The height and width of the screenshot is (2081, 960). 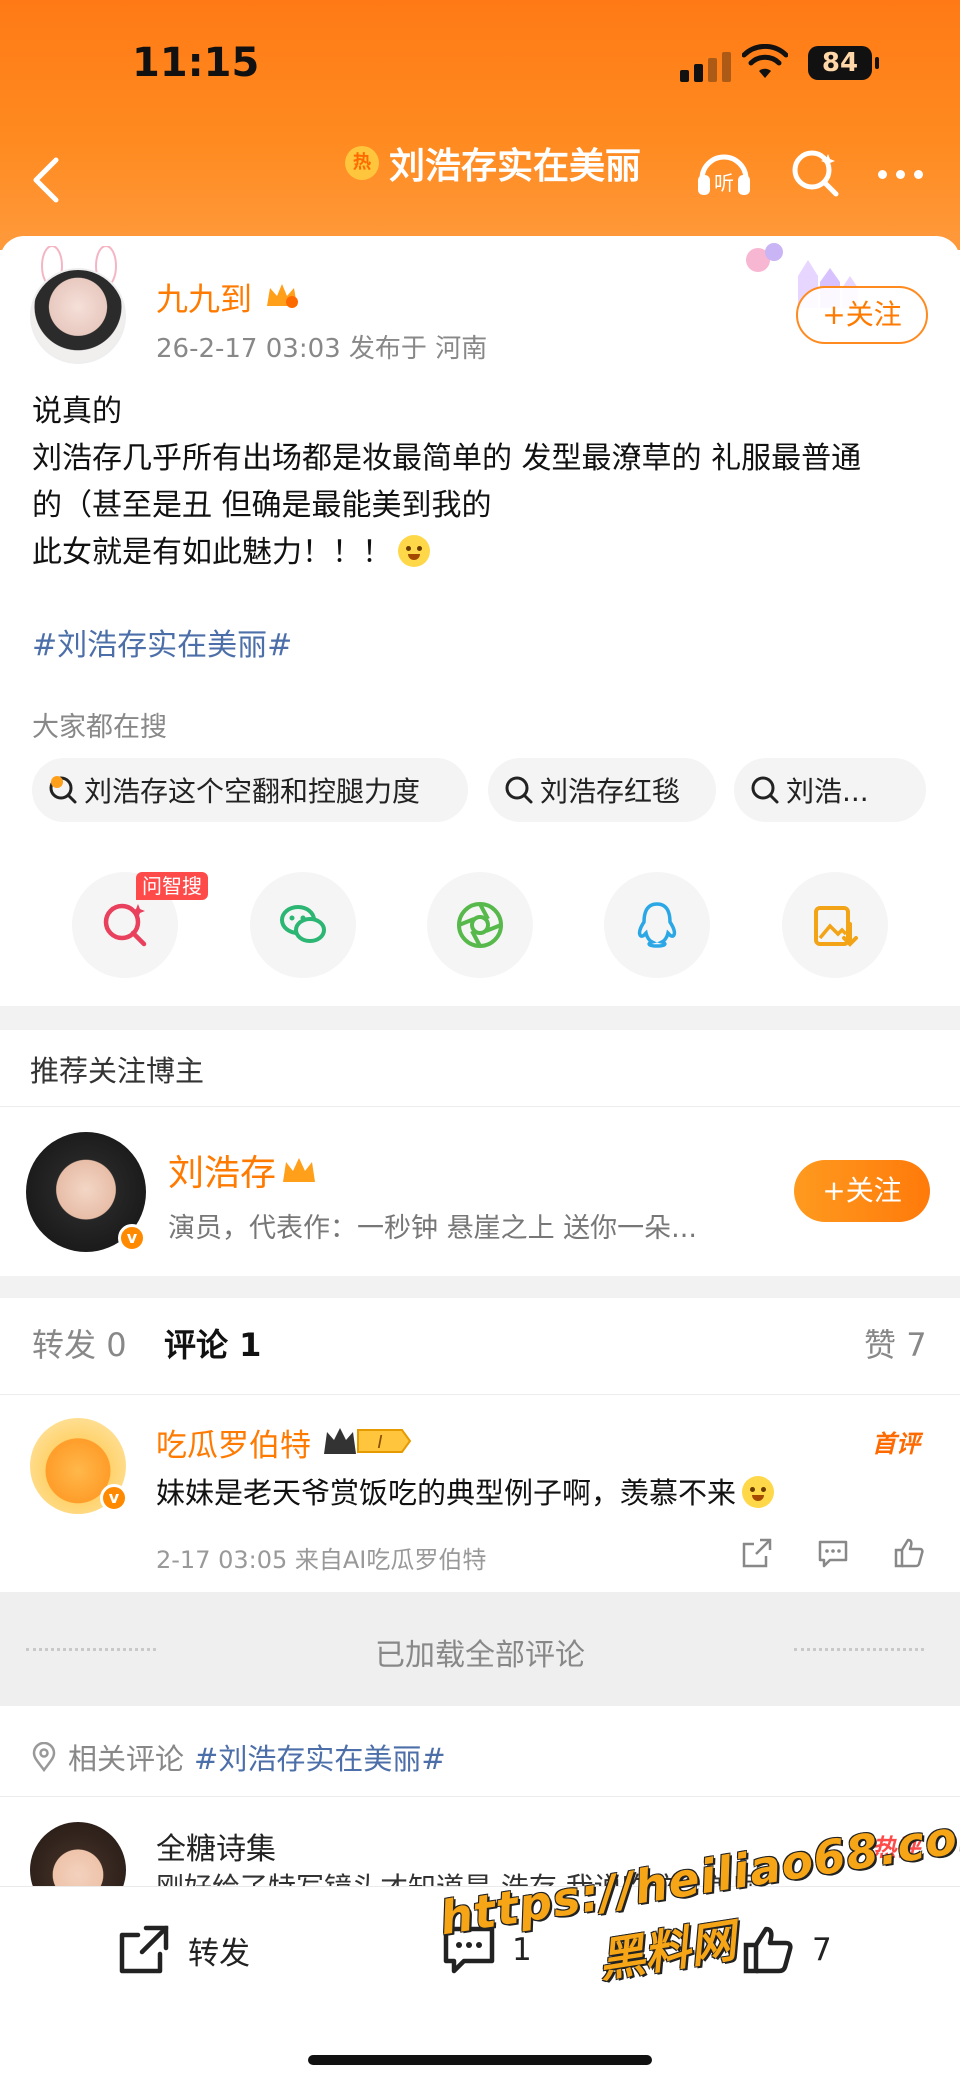 What do you see at coordinates (219, 1953) in the screenshot?
I see `forward-label: 转发` at bounding box center [219, 1953].